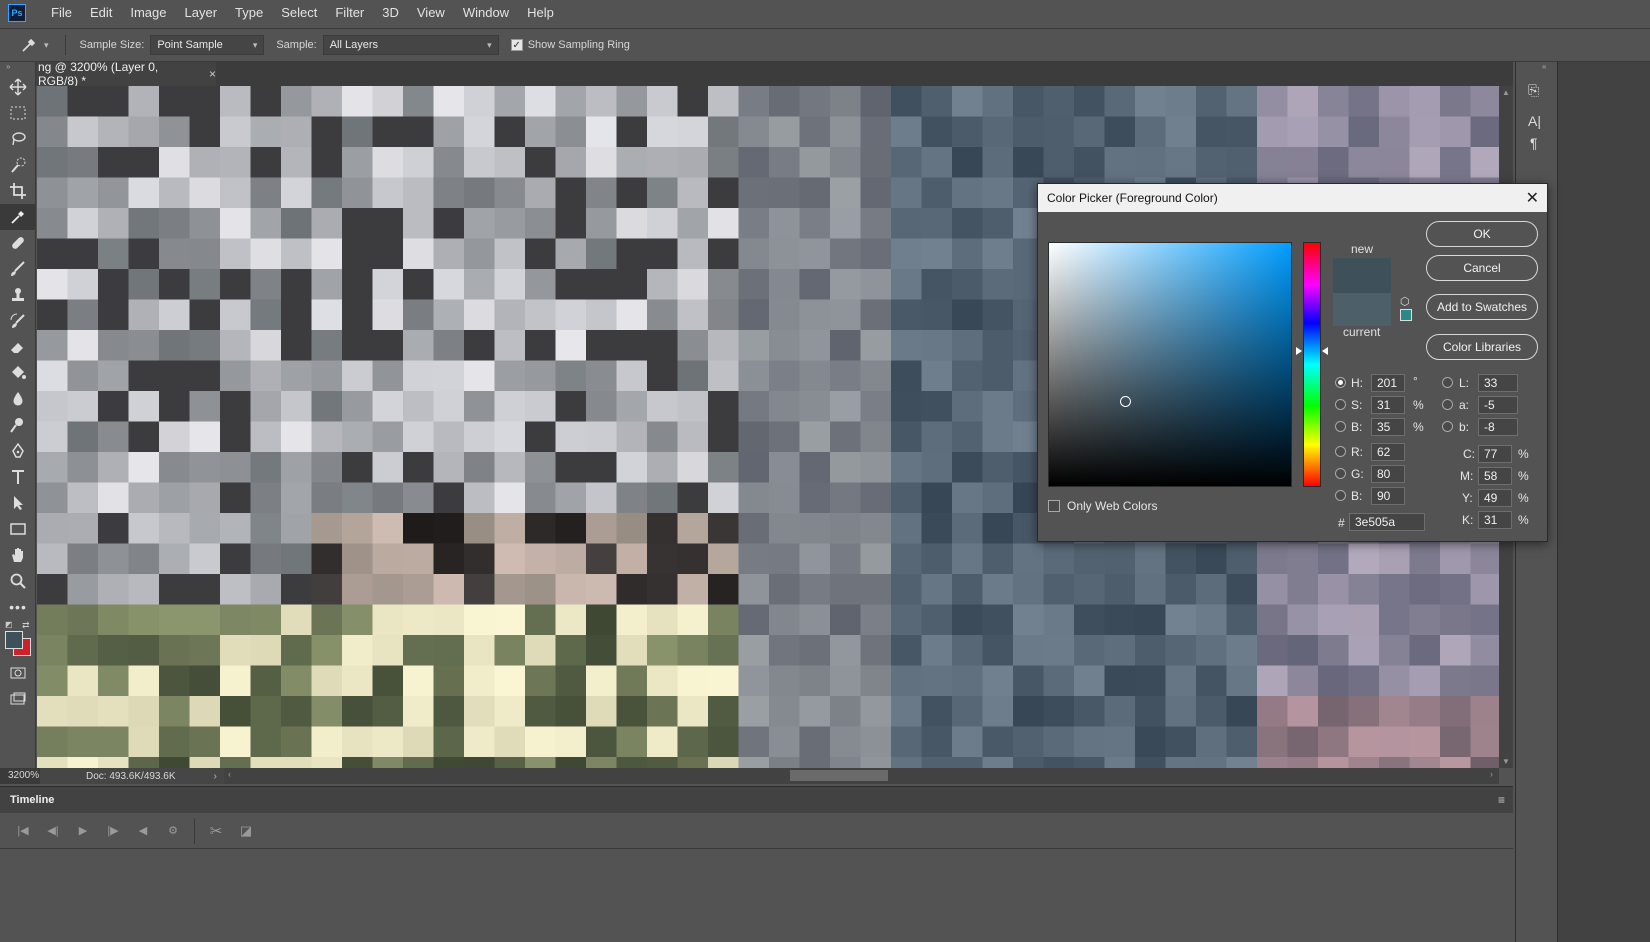 Image resolution: width=1650 pixels, height=942 pixels. What do you see at coordinates (1340, 404) in the screenshot?
I see `saturation-radio` at bounding box center [1340, 404].